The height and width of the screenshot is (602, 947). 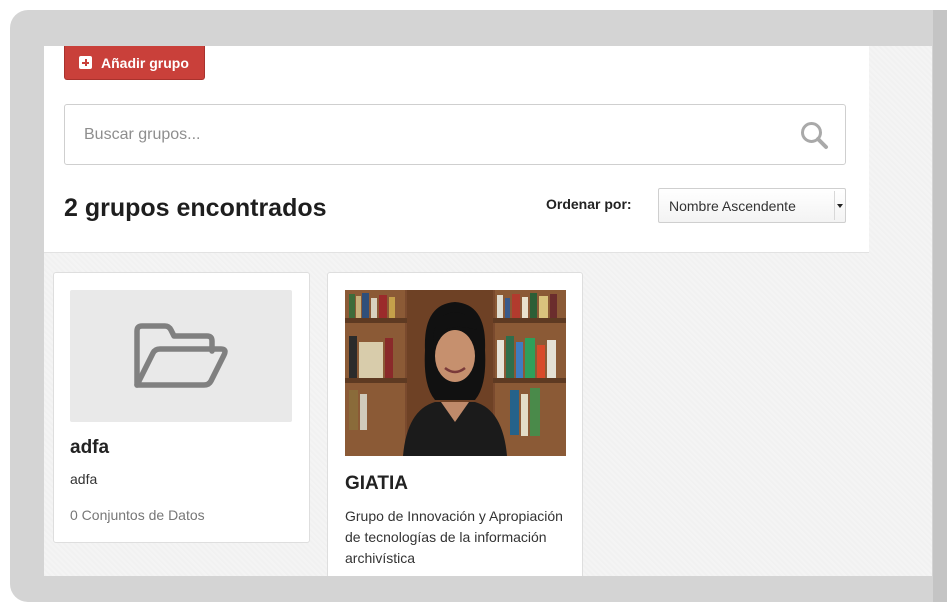 What do you see at coordinates (195, 208) in the screenshot?
I see `results-count-heading: 2 grupos encontrados` at bounding box center [195, 208].